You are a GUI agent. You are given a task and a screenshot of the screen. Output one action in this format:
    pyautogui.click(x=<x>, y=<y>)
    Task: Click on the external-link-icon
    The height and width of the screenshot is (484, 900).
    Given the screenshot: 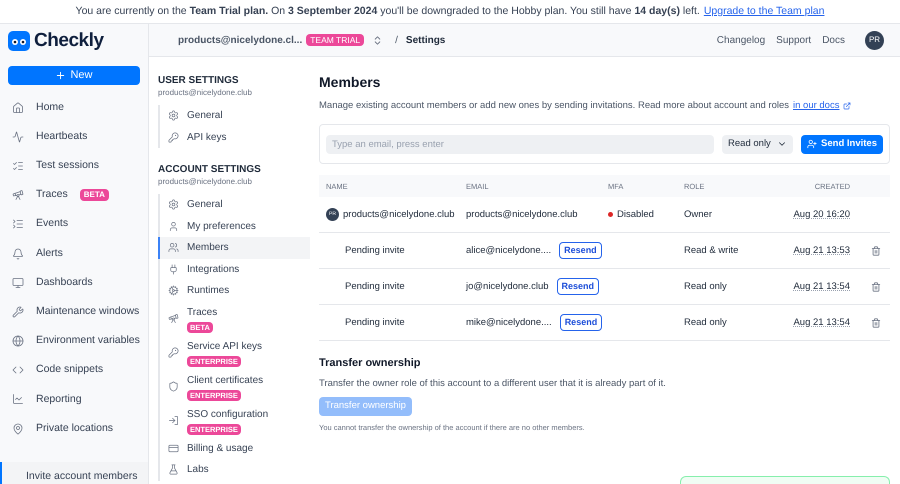 What is the action you would take?
    pyautogui.click(x=847, y=106)
    